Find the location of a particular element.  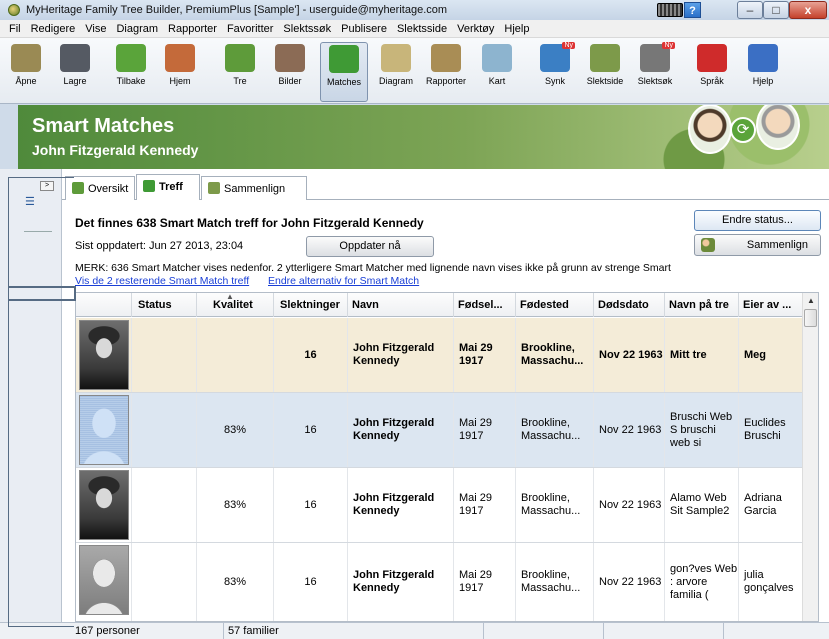

column-header: Navn på tre is located at coordinates (702, 305).